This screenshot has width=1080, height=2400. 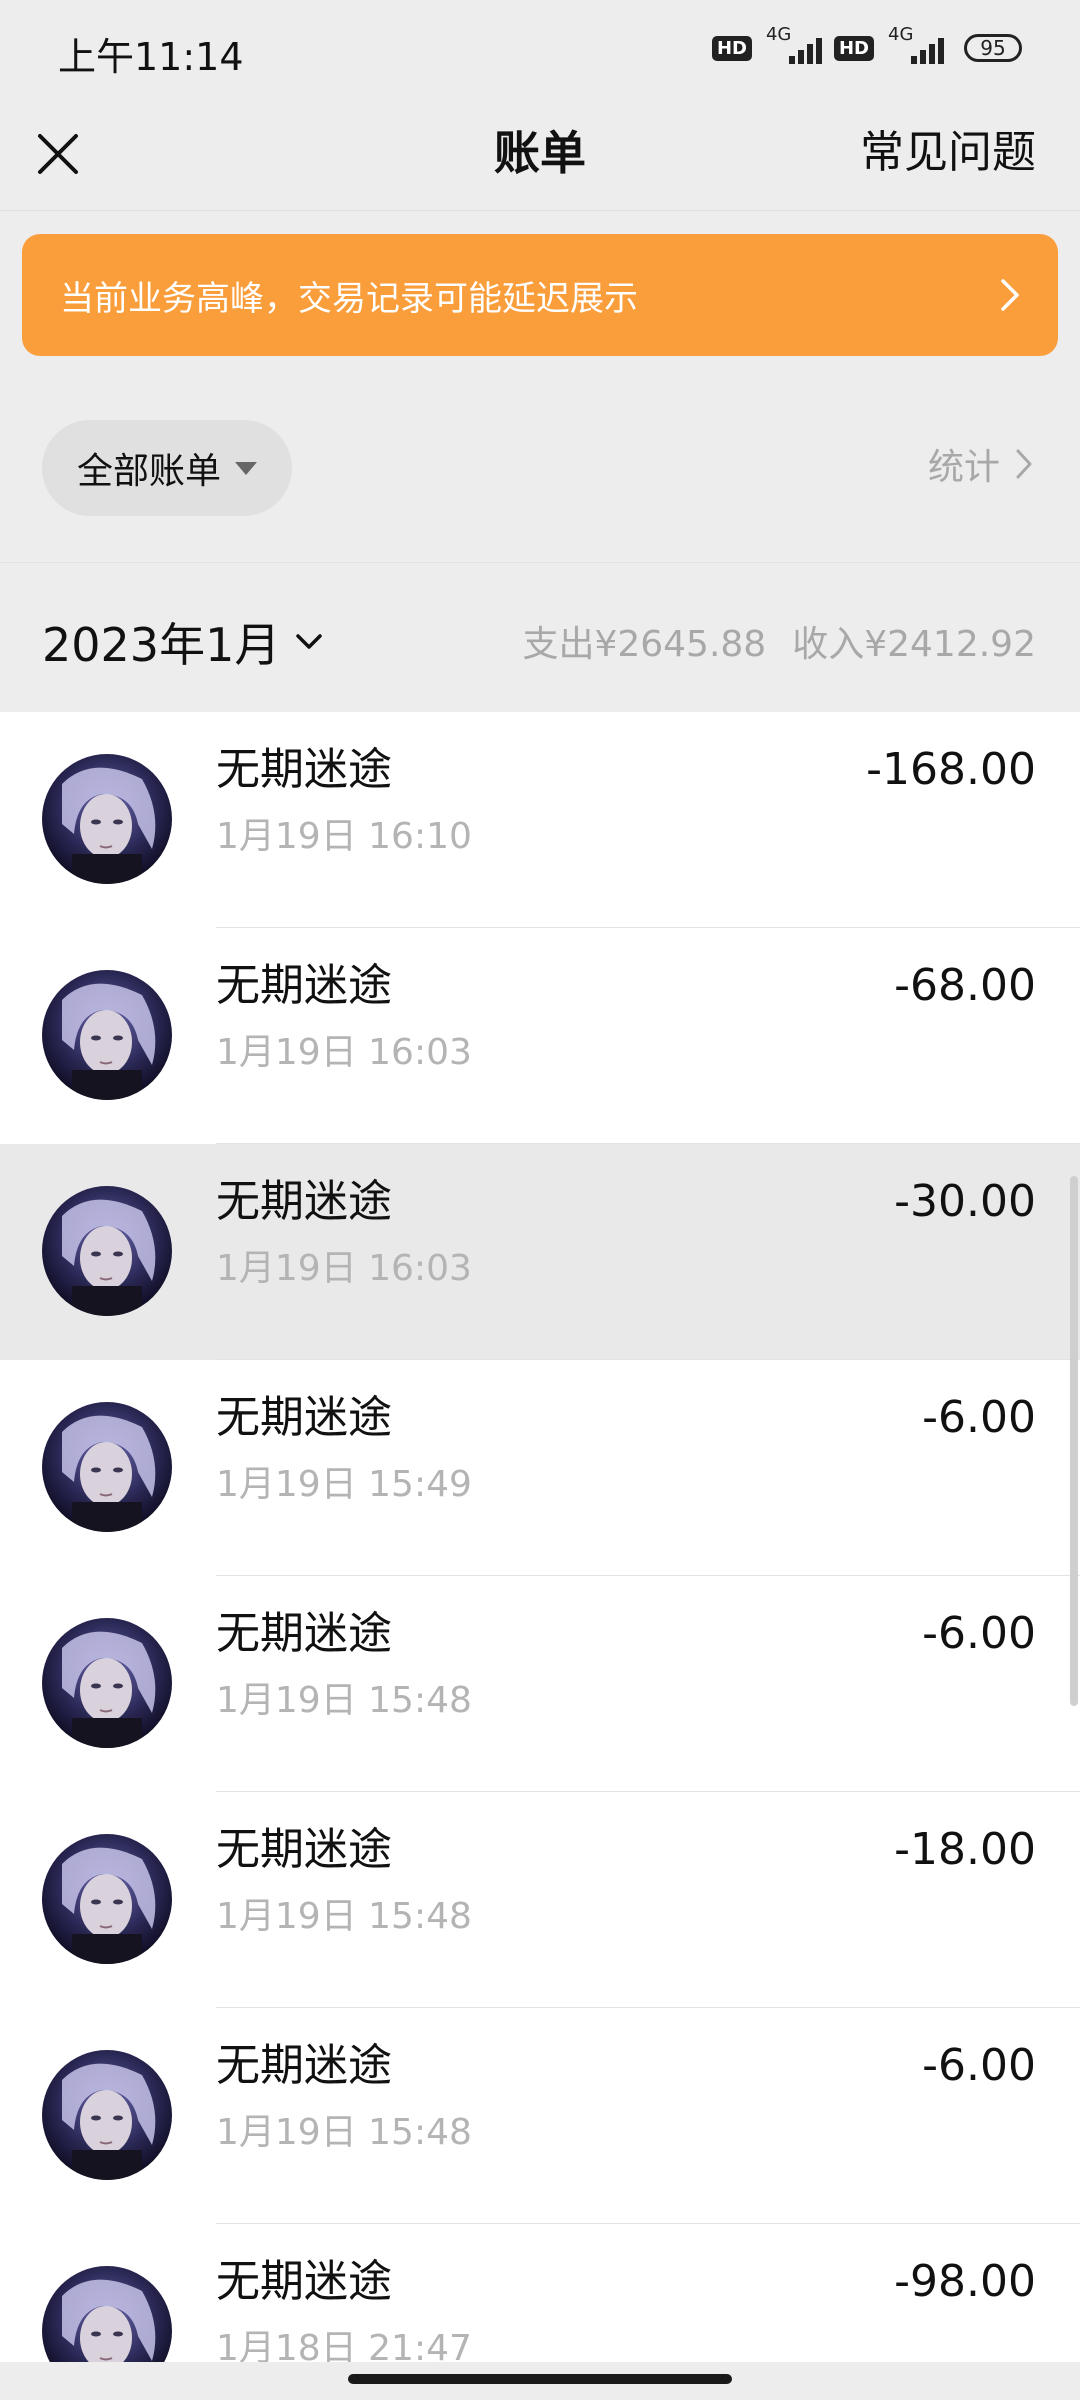 What do you see at coordinates (914, 644) in the screenshot?
I see `income-total: 收入¥2412.92` at bounding box center [914, 644].